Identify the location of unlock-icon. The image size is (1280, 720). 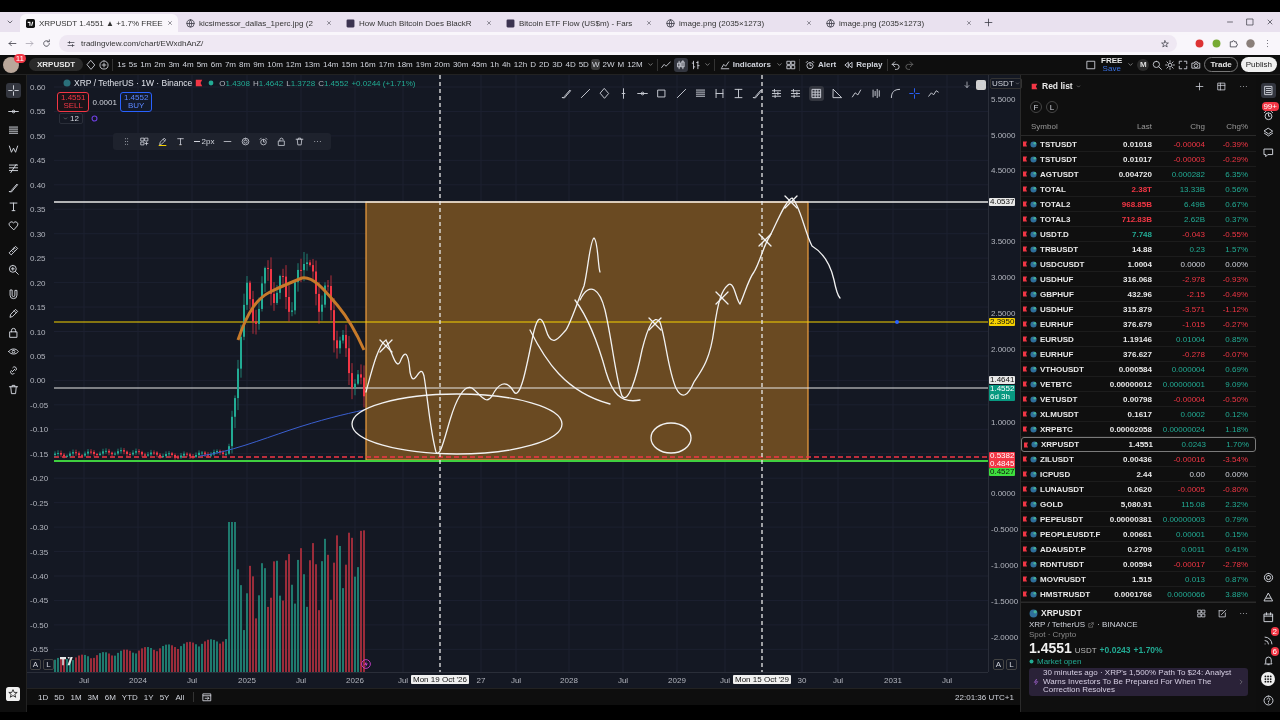
(282, 141).